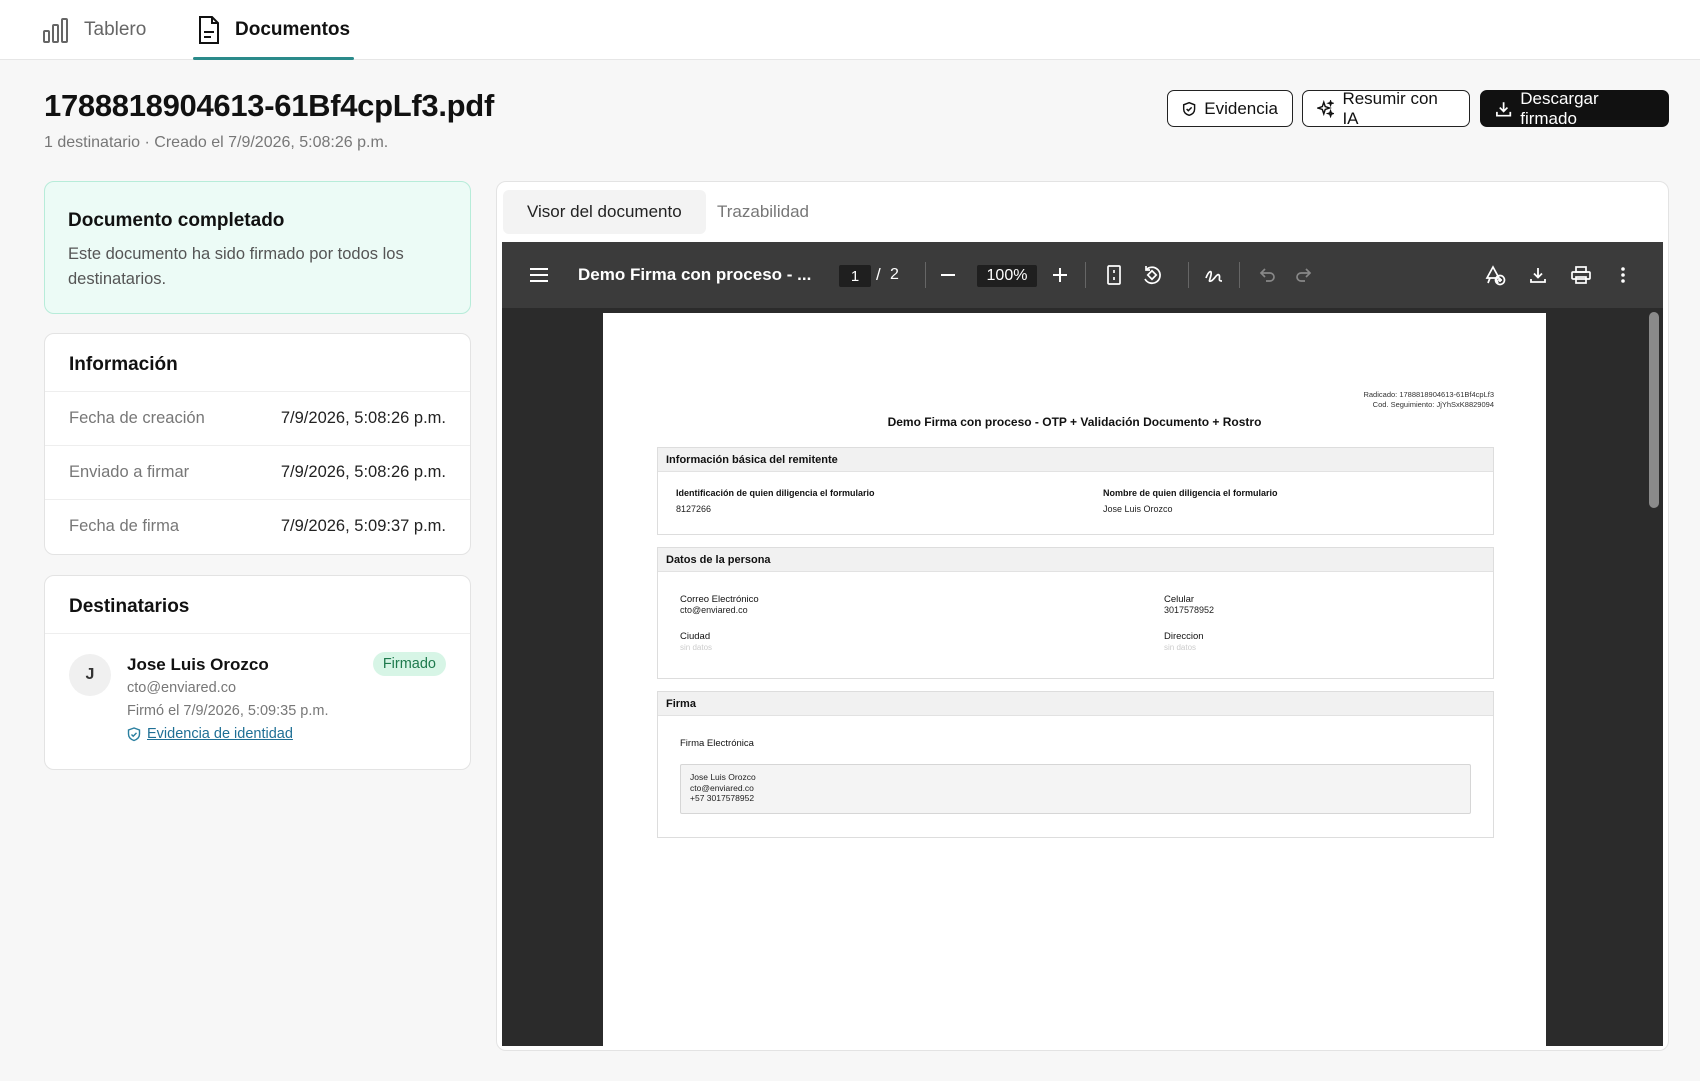 The width and height of the screenshot is (1700, 1081). I want to click on avatar: J, so click(90, 675).